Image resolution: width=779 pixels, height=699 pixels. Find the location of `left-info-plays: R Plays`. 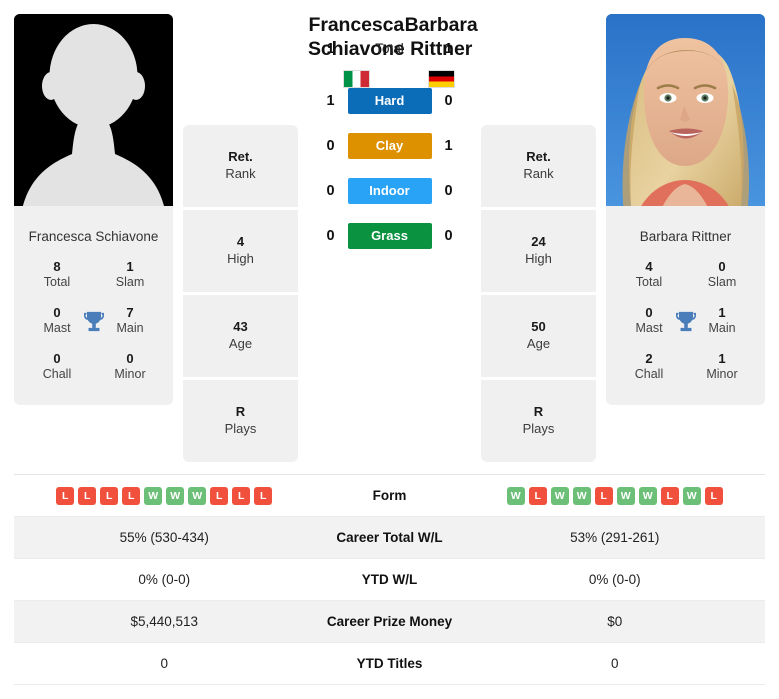

left-info-plays: R Plays is located at coordinates (240, 421).